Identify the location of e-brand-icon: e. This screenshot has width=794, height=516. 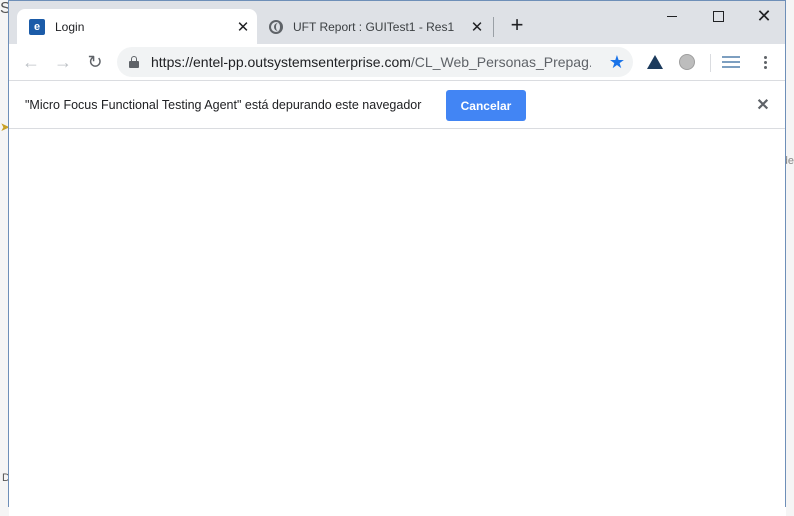
(37, 26).